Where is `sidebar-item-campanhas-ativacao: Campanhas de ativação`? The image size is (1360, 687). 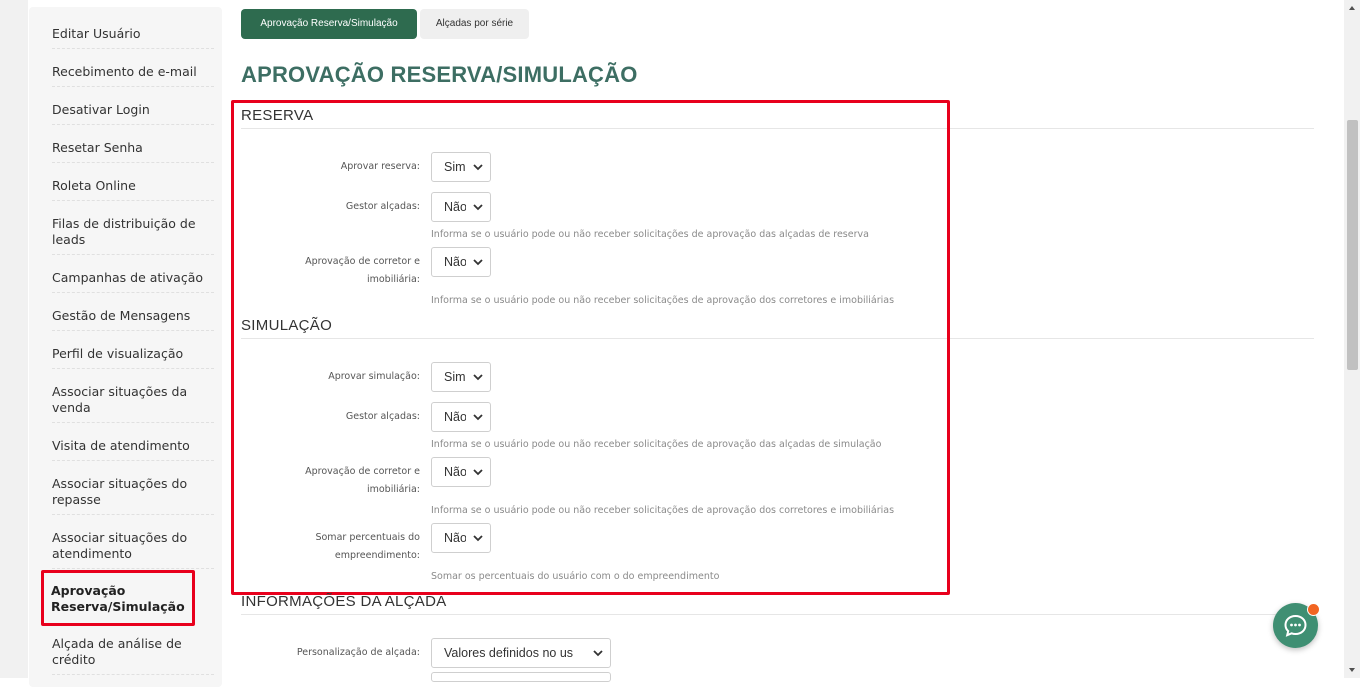
sidebar-item-campanhas-ativacao: Campanhas de ativação is located at coordinates (133, 281).